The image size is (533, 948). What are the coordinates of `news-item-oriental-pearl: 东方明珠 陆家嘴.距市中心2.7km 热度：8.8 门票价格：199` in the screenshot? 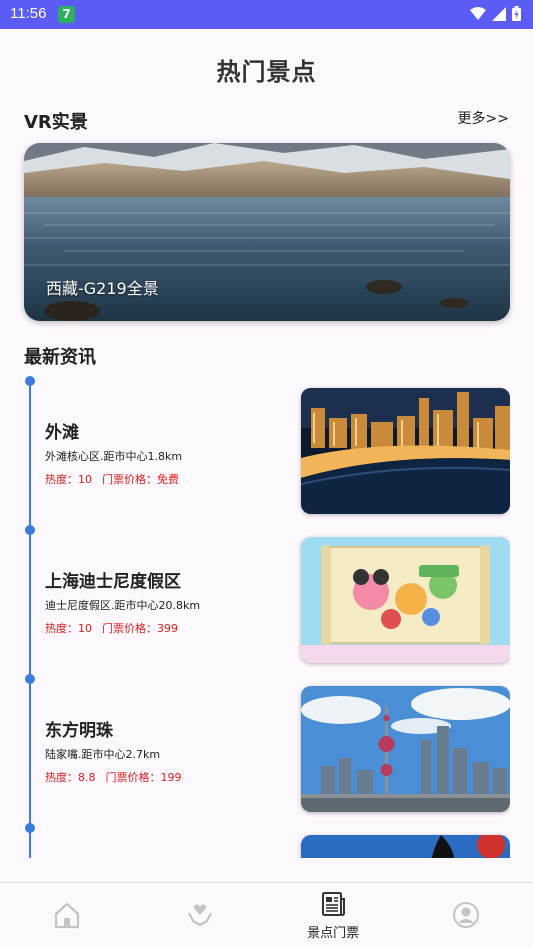 It's located at (267, 750).